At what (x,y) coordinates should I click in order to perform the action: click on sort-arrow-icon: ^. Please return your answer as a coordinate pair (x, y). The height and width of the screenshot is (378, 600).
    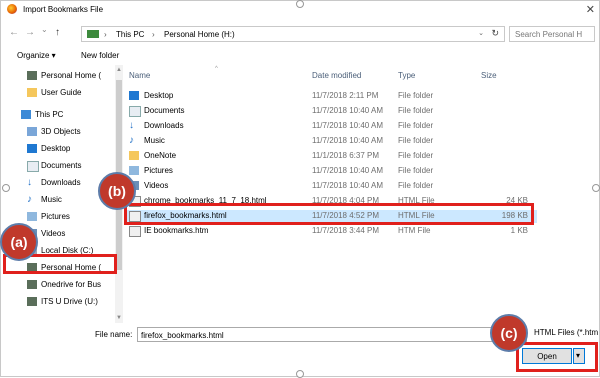
    Looking at the image, I should click on (216, 69).